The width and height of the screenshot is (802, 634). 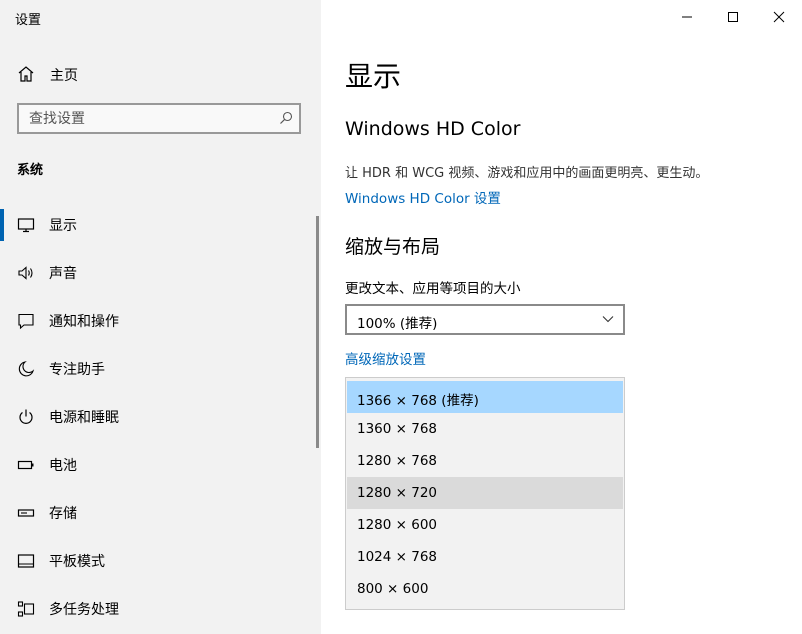 I want to click on sidebar-item-storage: 存储, so click(x=158, y=513).